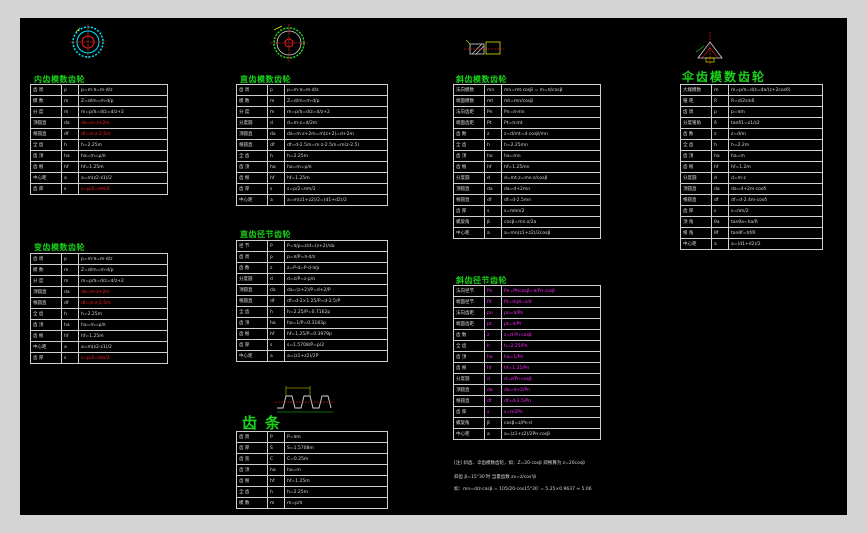  Describe the element at coordinates (551, 156) in the screenshot. I see `formula-cell: ha=mn` at that location.